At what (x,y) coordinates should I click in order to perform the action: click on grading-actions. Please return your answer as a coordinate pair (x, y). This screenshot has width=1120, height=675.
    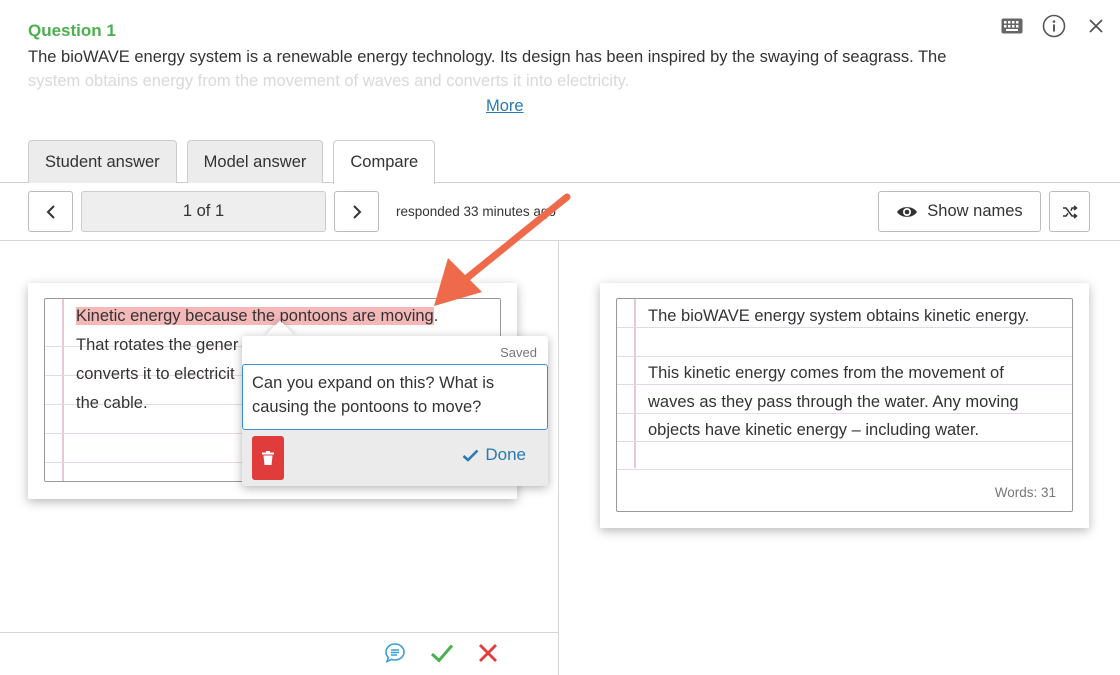
    Looking at the image, I should click on (441, 655).